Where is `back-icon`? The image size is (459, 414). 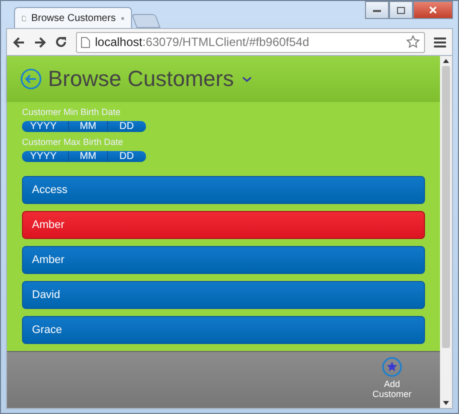
back-icon is located at coordinates (19, 42).